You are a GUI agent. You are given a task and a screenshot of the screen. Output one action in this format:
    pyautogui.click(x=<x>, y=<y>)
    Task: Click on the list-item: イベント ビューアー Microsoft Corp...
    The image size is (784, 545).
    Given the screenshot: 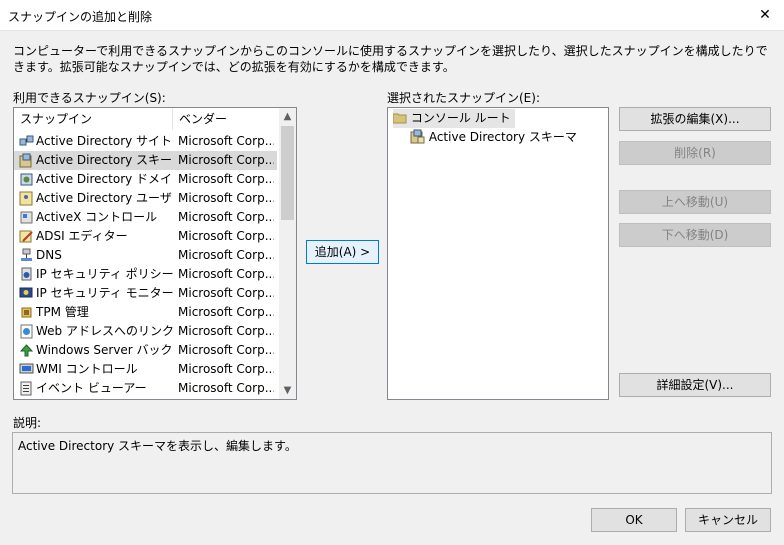 What is the action you would take?
    pyautogui.click(x=145, y=388)
    